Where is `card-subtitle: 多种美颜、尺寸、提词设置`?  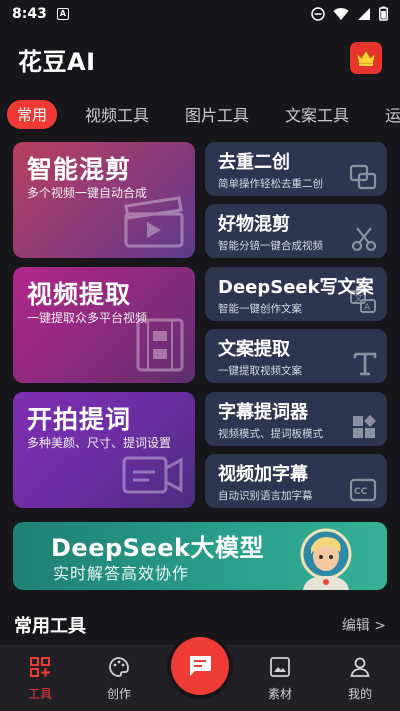
card-subtitle: 多种美颜、尺寸、提词设置 is located at coordinates (99, 443).